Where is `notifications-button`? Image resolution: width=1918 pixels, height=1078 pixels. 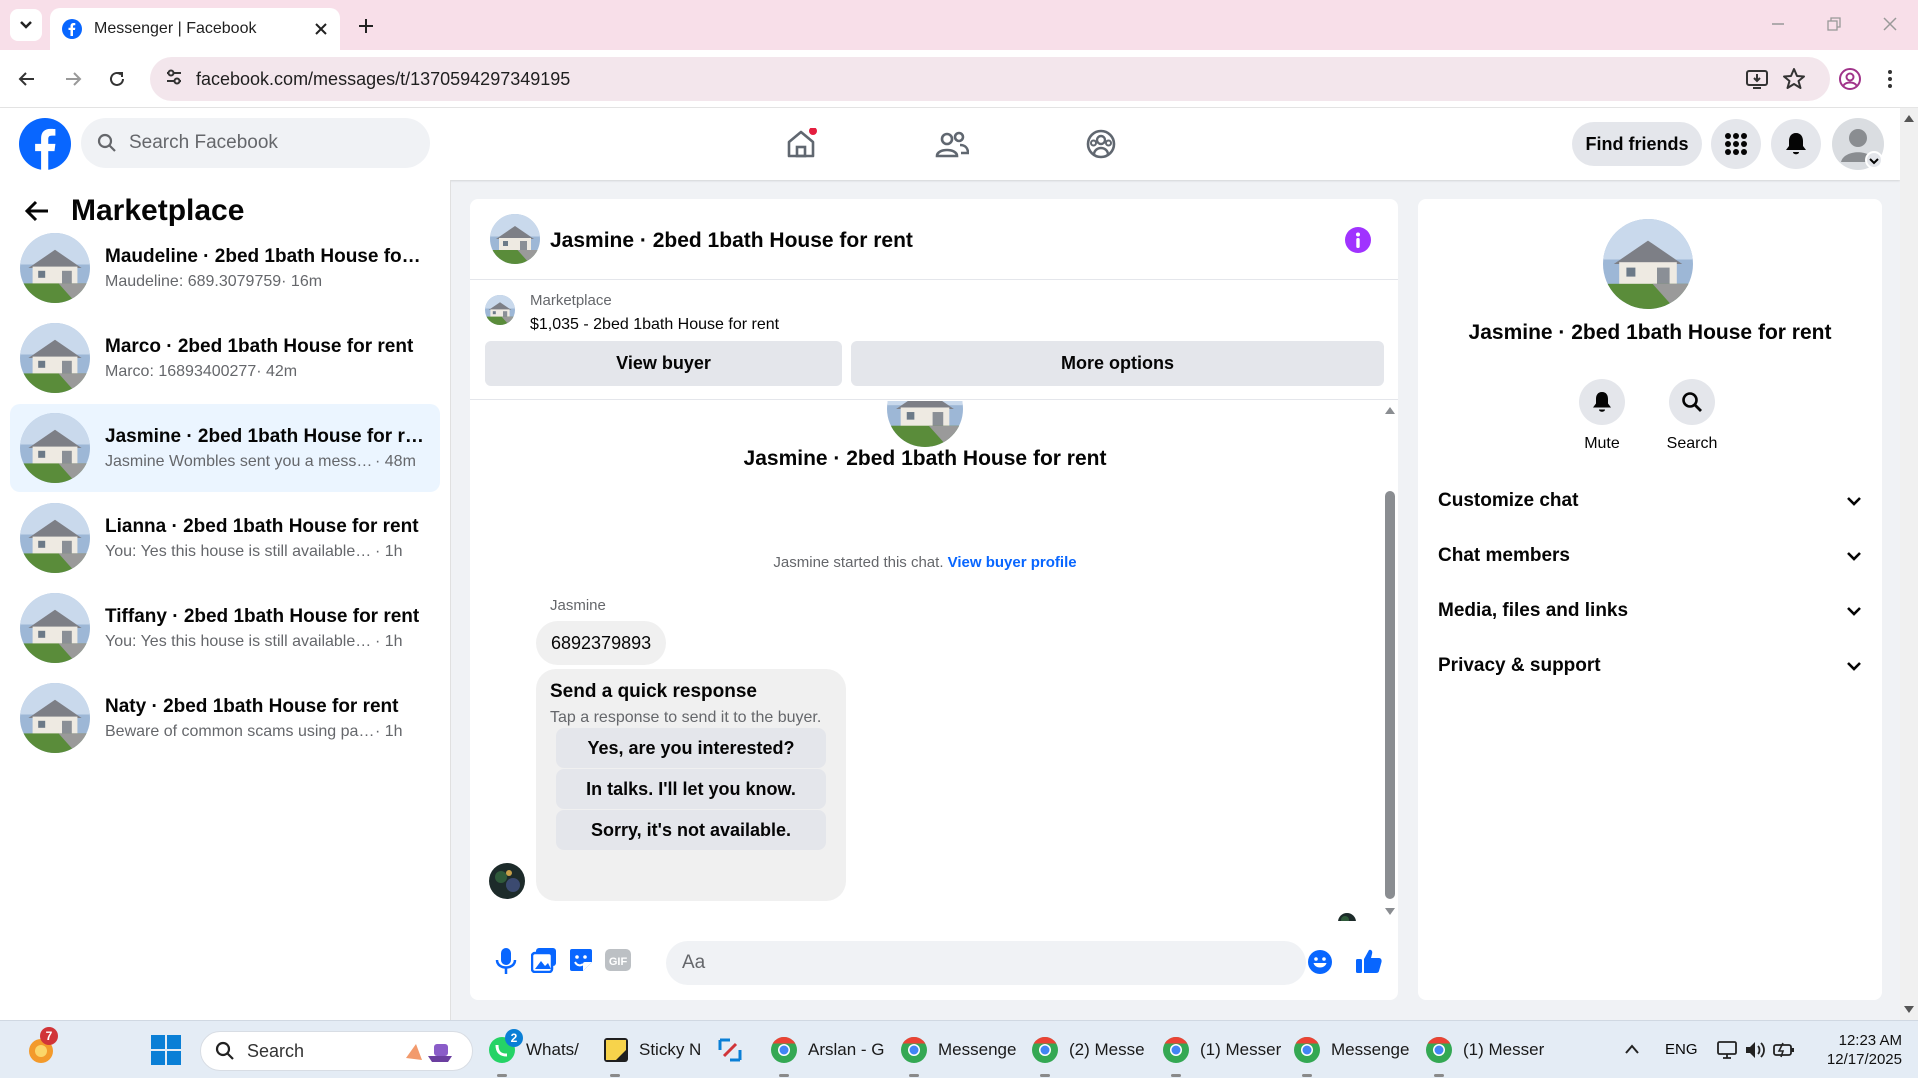
notifications-button is located at coordinates (1796, 144).